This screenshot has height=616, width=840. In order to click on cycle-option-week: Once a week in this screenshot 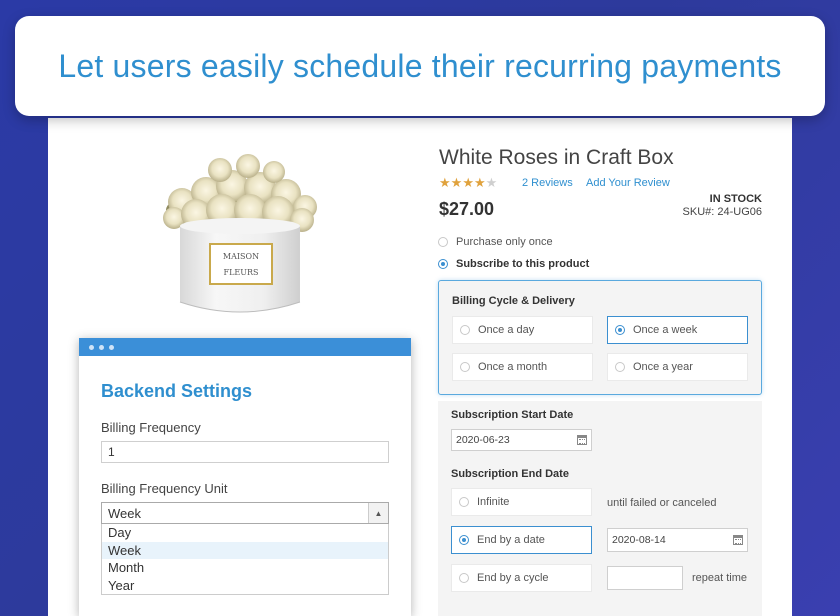, I will do `click(677, 330)`.